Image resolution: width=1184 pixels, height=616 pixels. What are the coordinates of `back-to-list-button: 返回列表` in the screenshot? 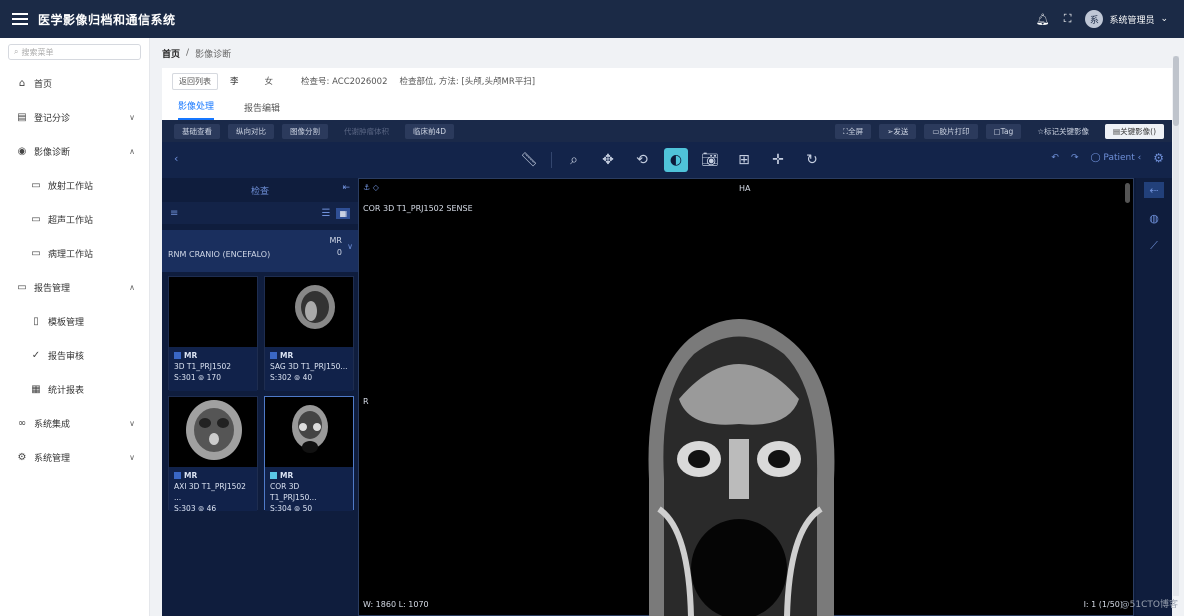 It's located at (195, 81).